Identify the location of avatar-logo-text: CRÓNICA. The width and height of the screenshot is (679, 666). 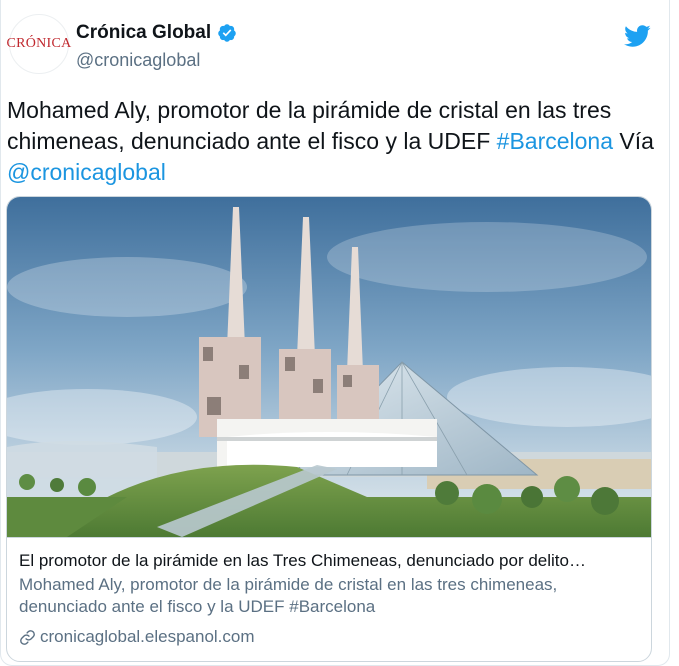
(39, 43).